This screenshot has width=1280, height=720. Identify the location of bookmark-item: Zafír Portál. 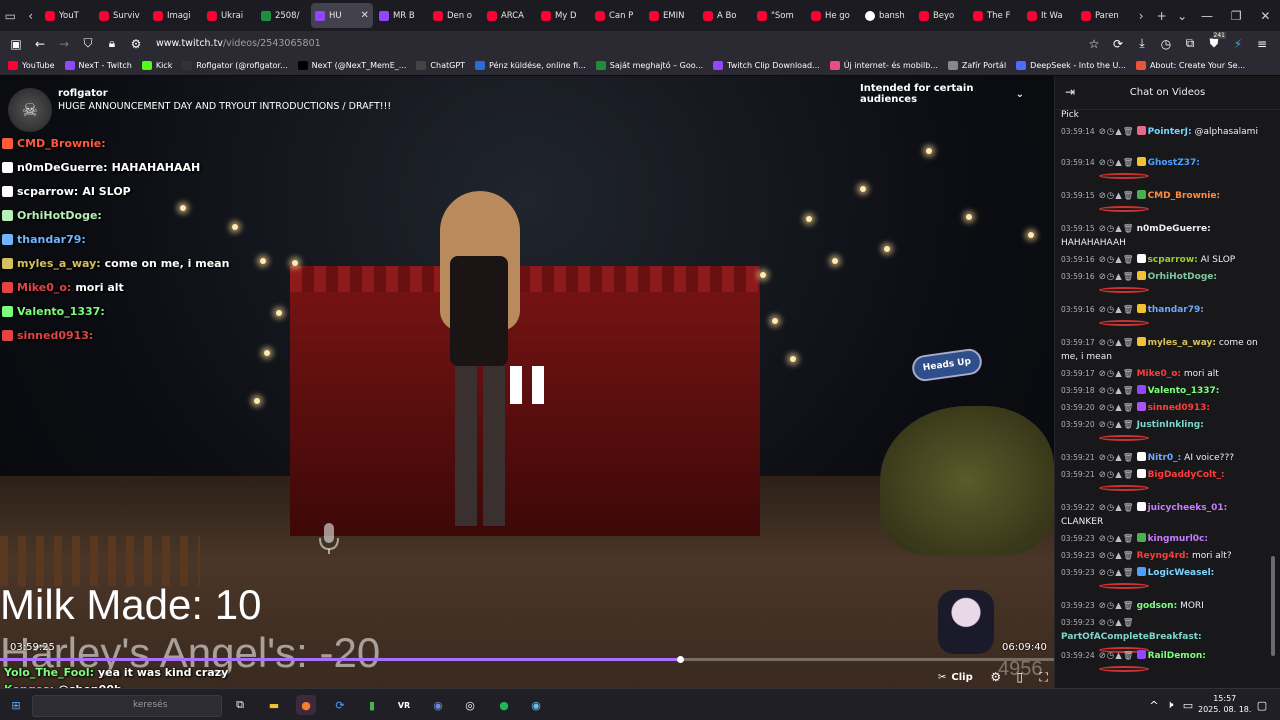
(976, 65).